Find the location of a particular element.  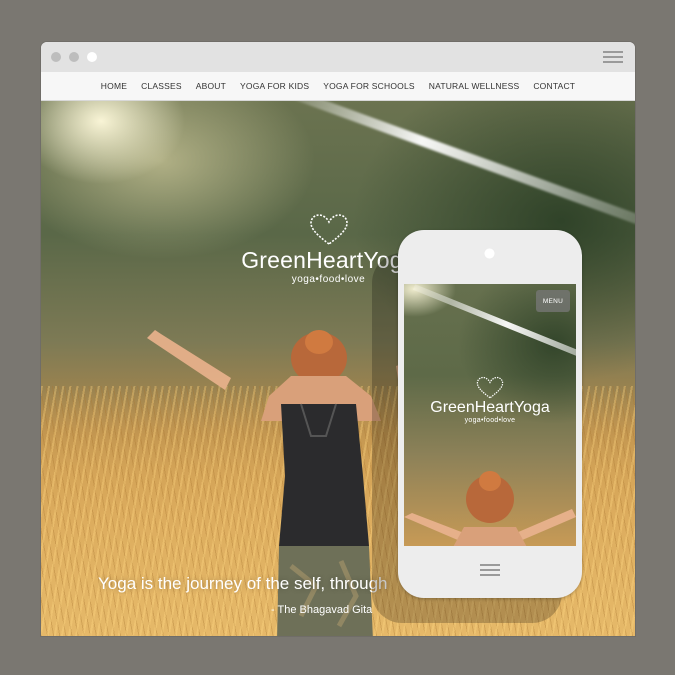

nav-about: ABOUT is located at coordinates (211, 86).